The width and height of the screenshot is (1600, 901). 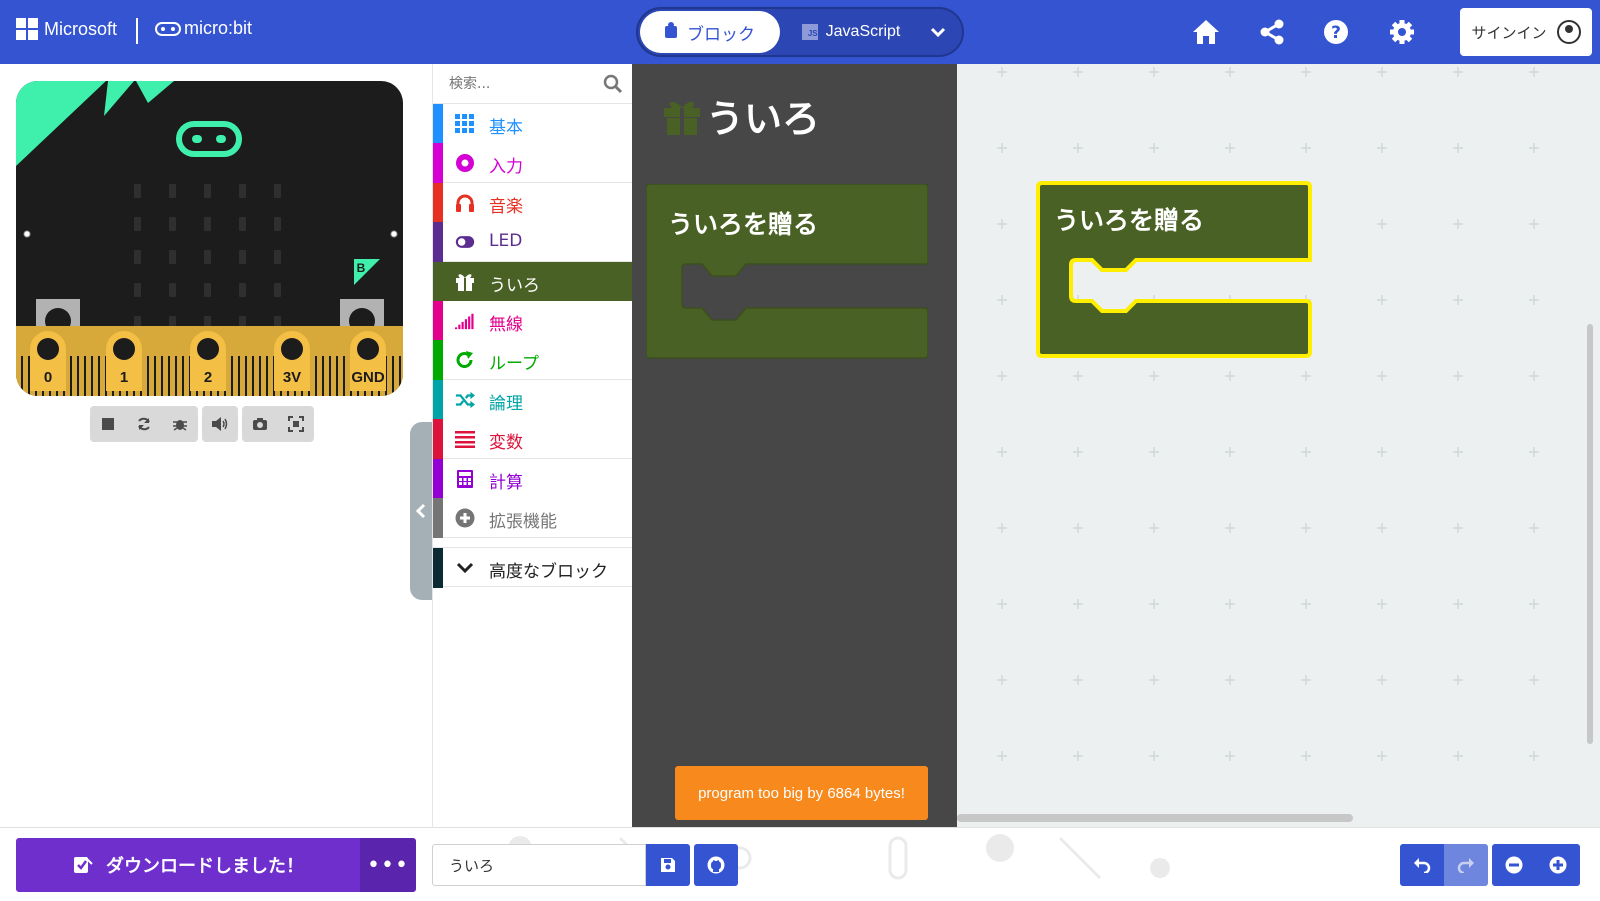 What do you see at coordinates (1422, 865) in the screenshot?
I see `undo-button` at bounding box center [1422, 865].